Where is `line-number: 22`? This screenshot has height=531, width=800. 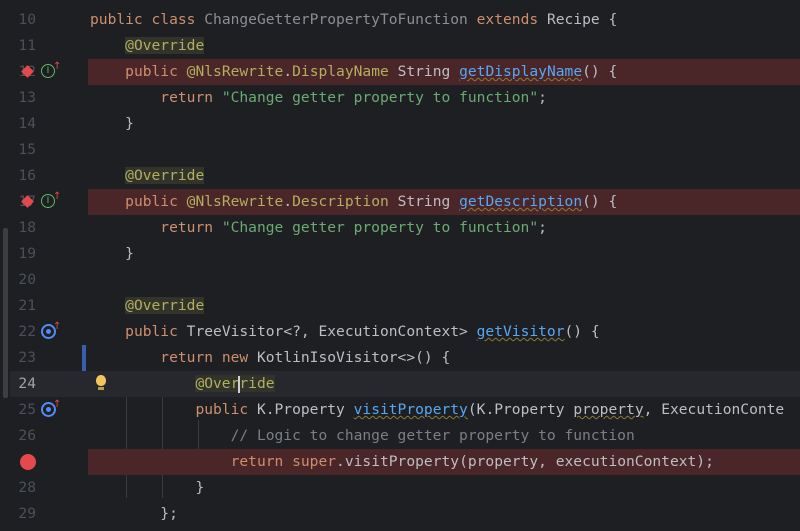 line-number: 22 is located at coordinates (27, 331).